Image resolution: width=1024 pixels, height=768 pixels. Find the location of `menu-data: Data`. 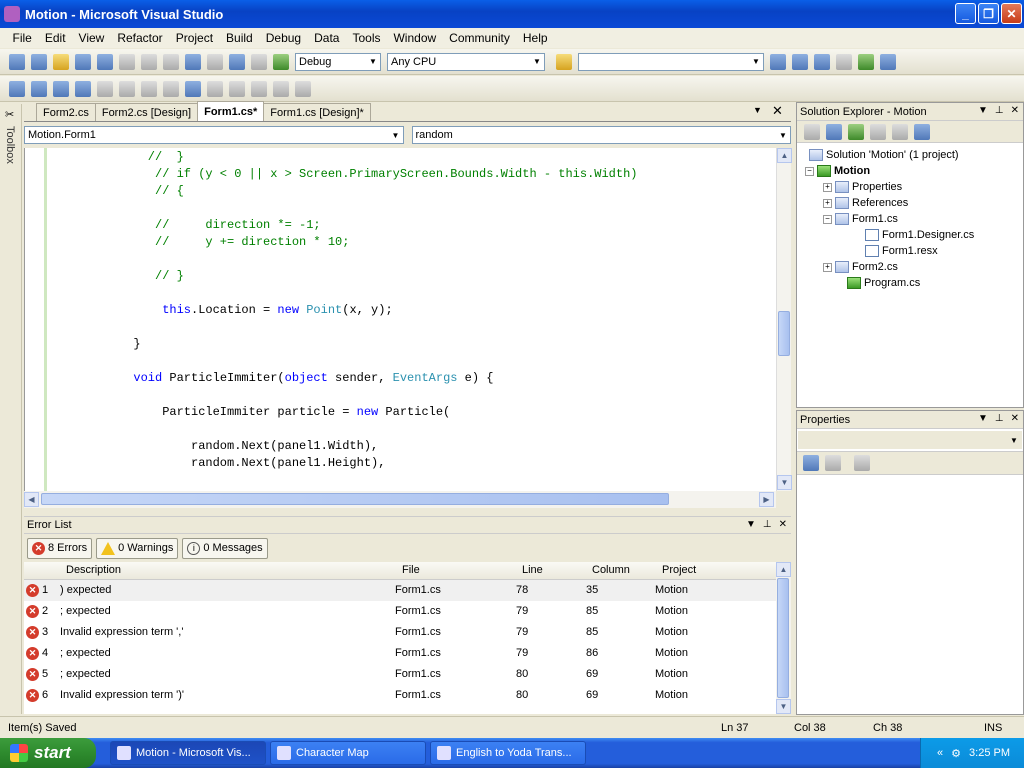

menu-data: Data is located at coordinates (327, 38).